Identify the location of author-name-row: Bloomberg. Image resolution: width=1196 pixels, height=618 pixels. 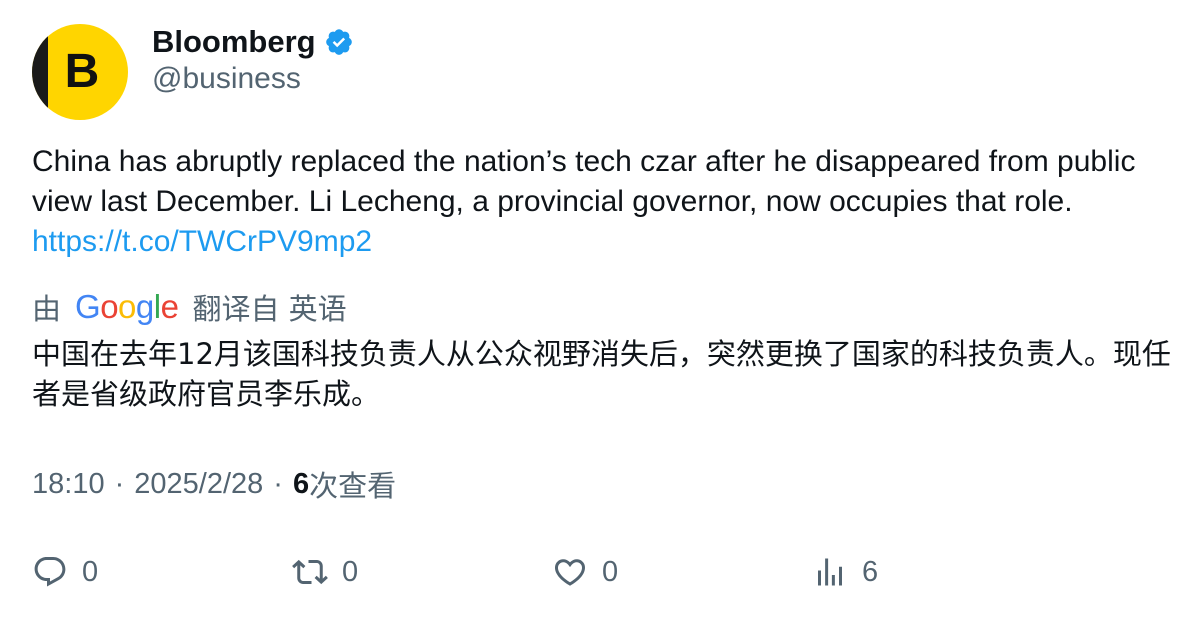
(253, 42).